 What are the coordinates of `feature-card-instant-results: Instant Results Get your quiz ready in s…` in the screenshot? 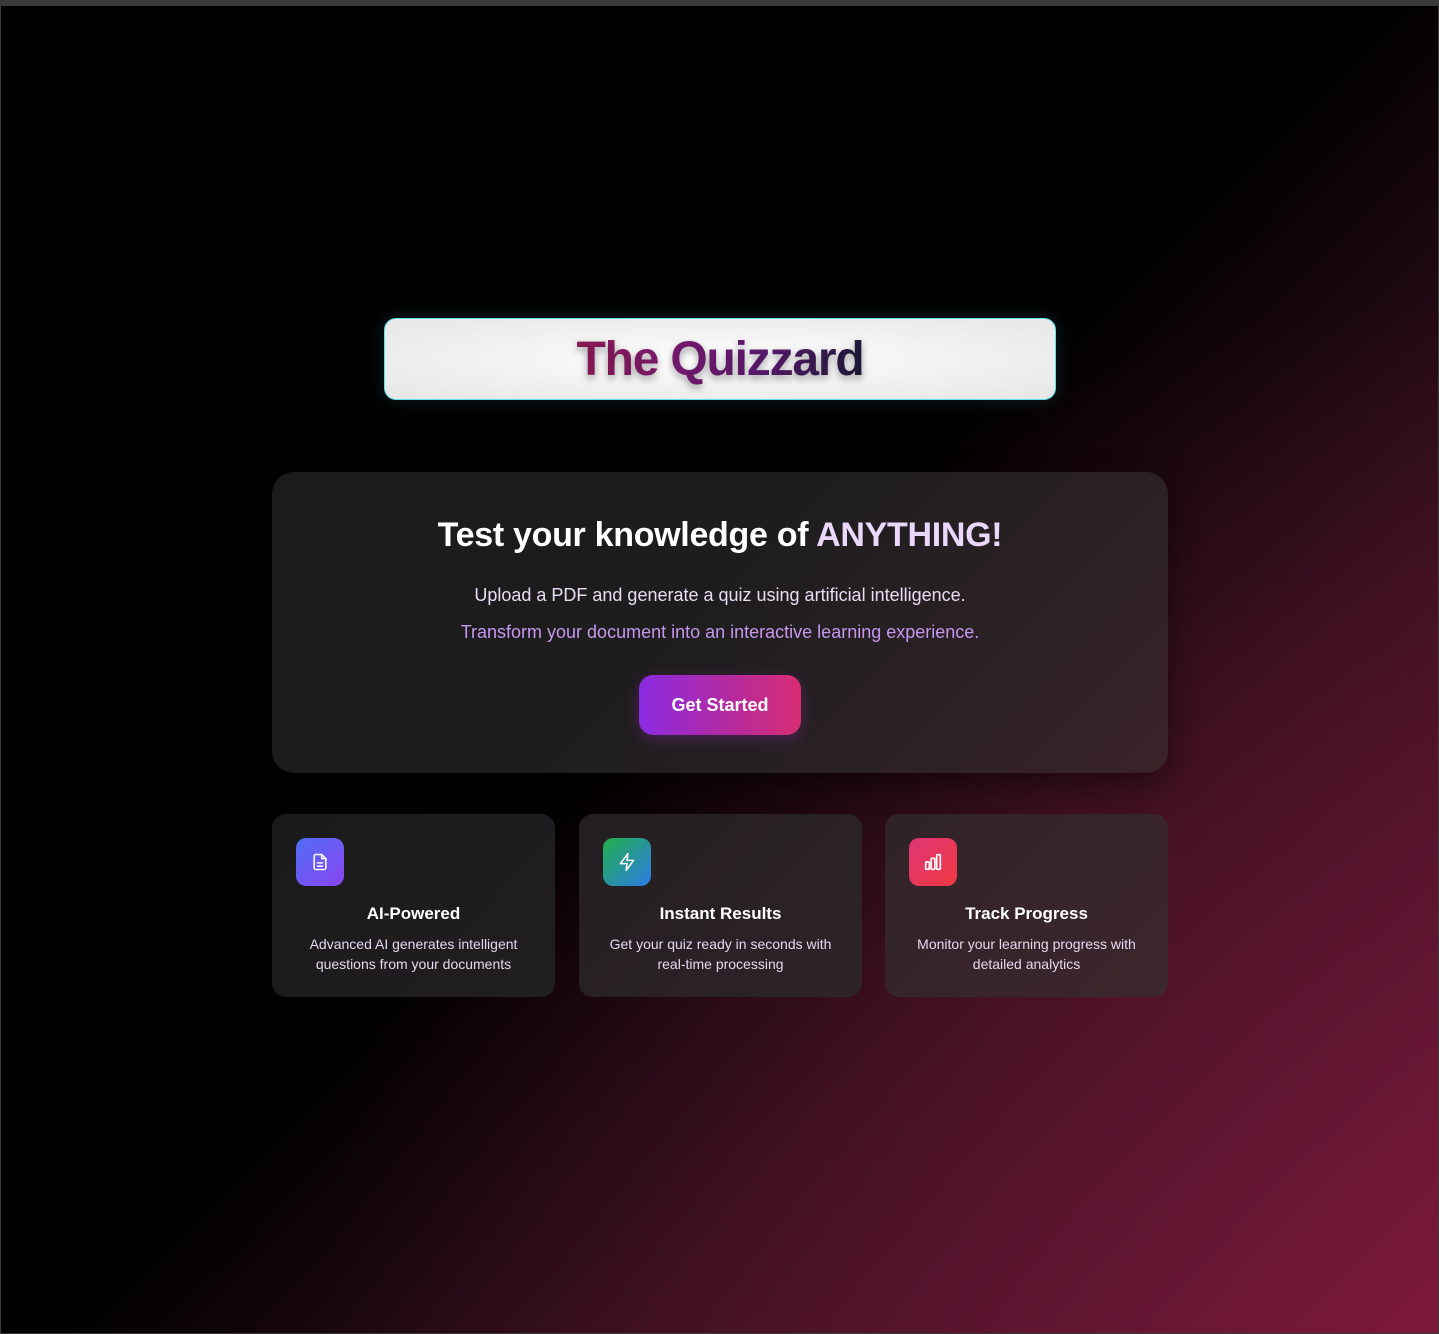 It's located at (720, 905).